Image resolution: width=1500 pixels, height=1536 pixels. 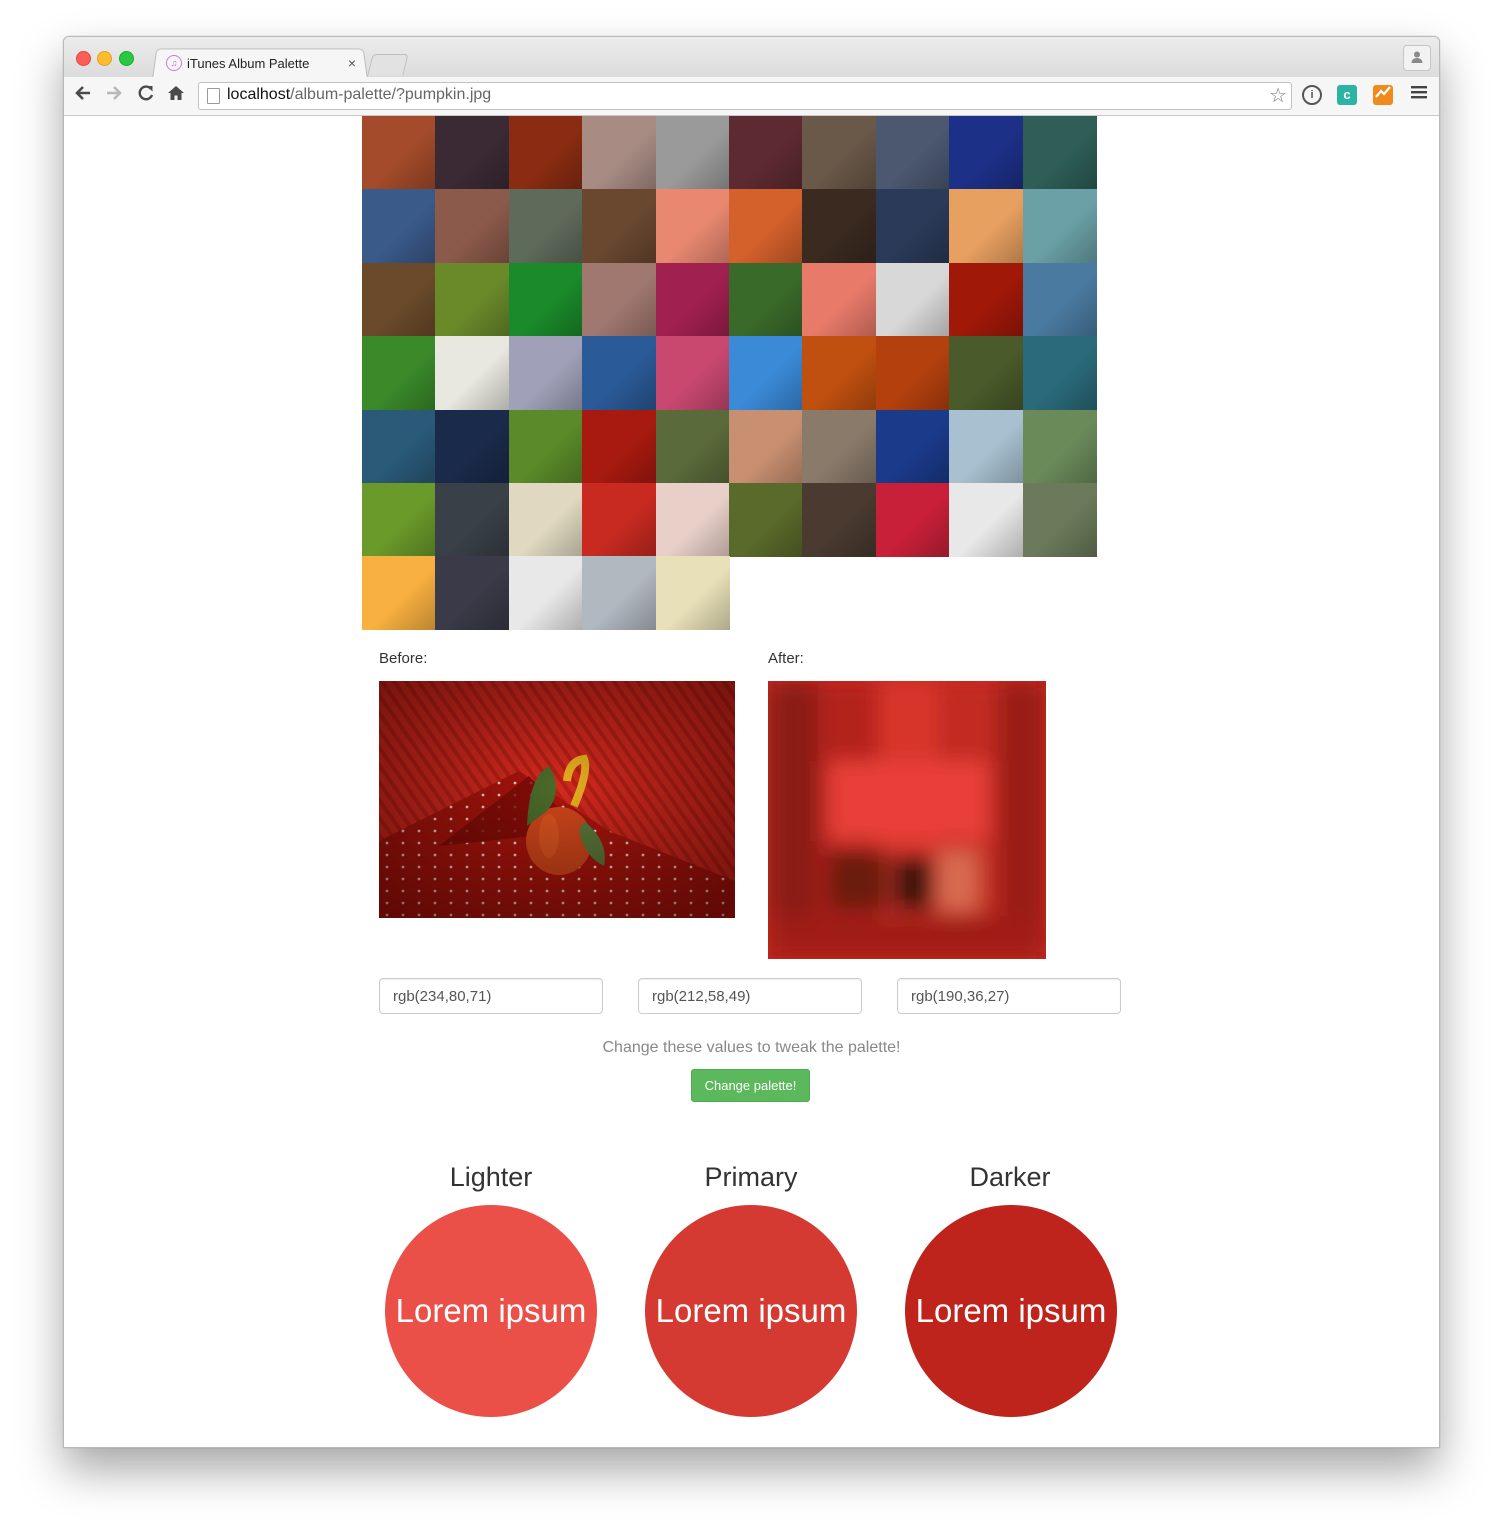 I want to click on lighter-color-input, so click(x=491, y=996).